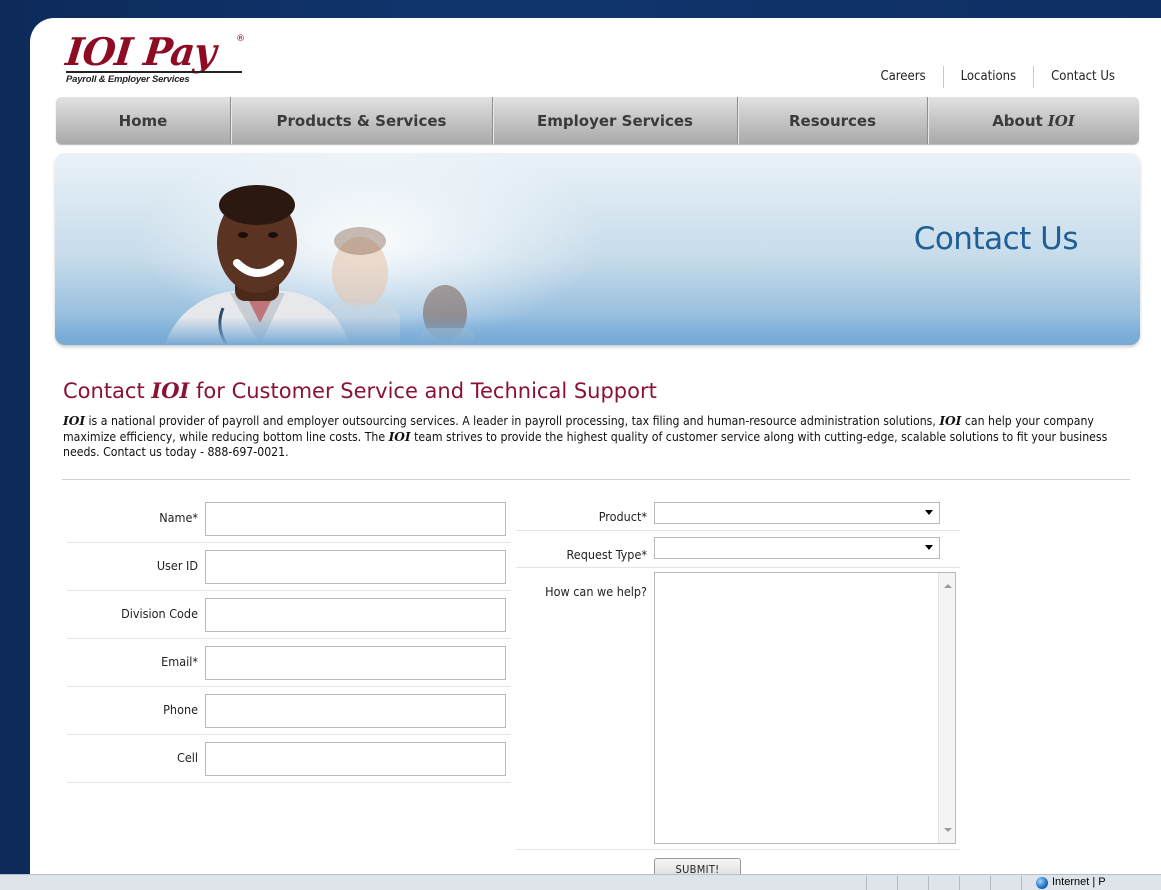 This screenshot has height=890, width=1161. Describe the element at coordinates (580, 882) in the screenshot. I see `browser-status-bar: Internet | P` at that location.